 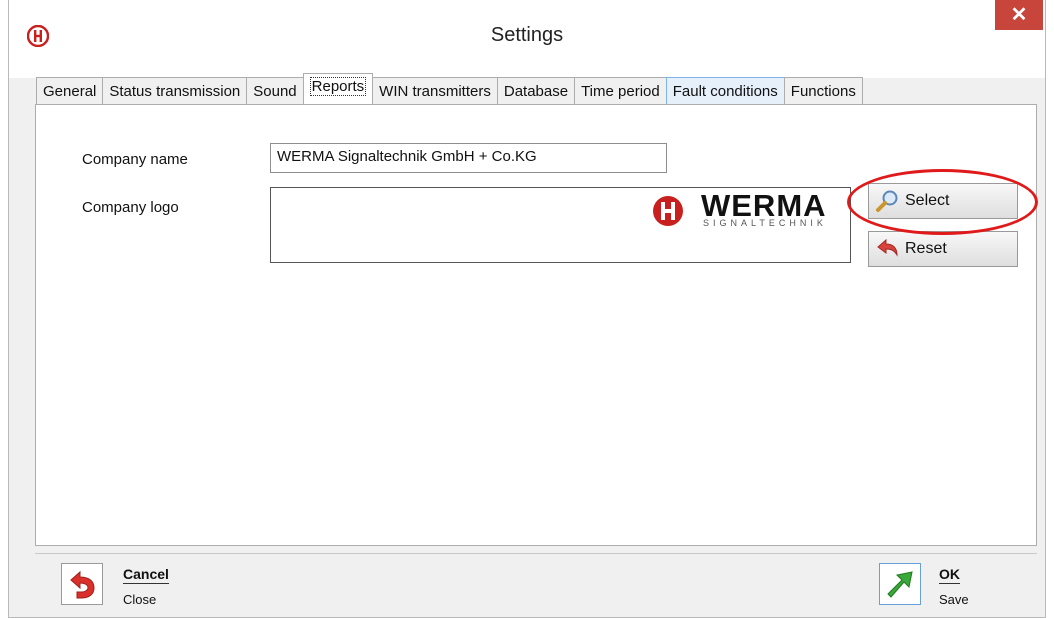 I want to click on window-title: Settings, so click(x=527, y=35).